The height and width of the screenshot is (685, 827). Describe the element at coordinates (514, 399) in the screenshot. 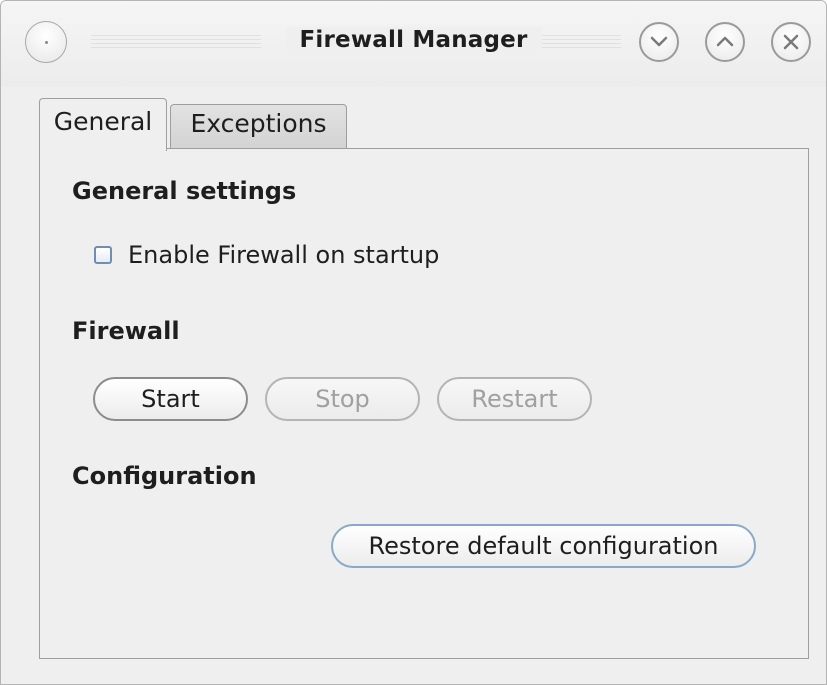

I see `restart-button: Restart` at that location.